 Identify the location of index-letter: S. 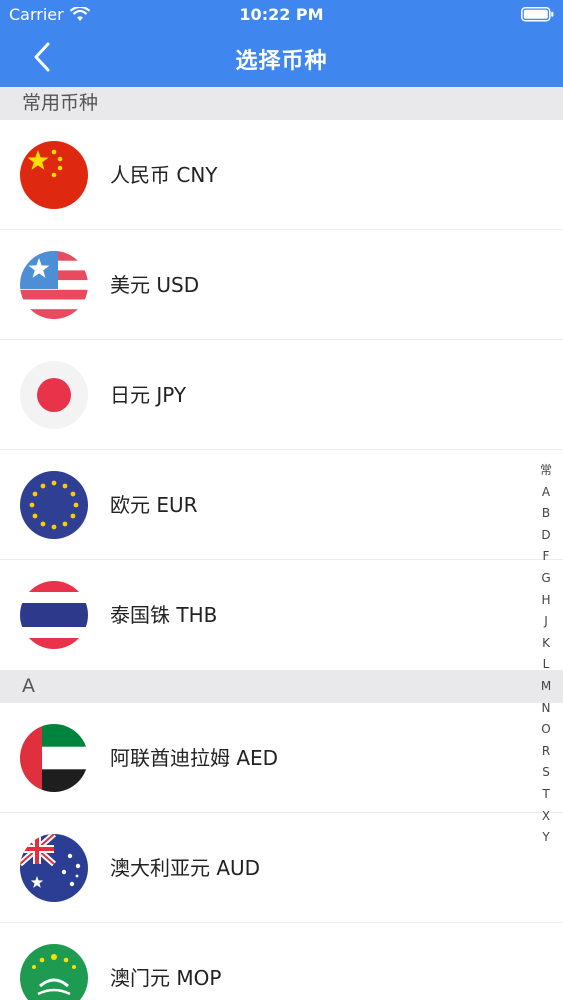
(546, 773).